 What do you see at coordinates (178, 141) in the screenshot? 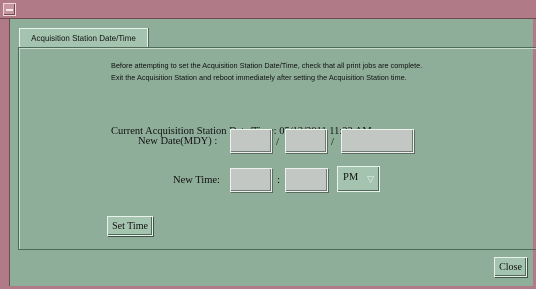
I see `new-date-label: New Date(MDY) :` at bounding box center [178, 141].